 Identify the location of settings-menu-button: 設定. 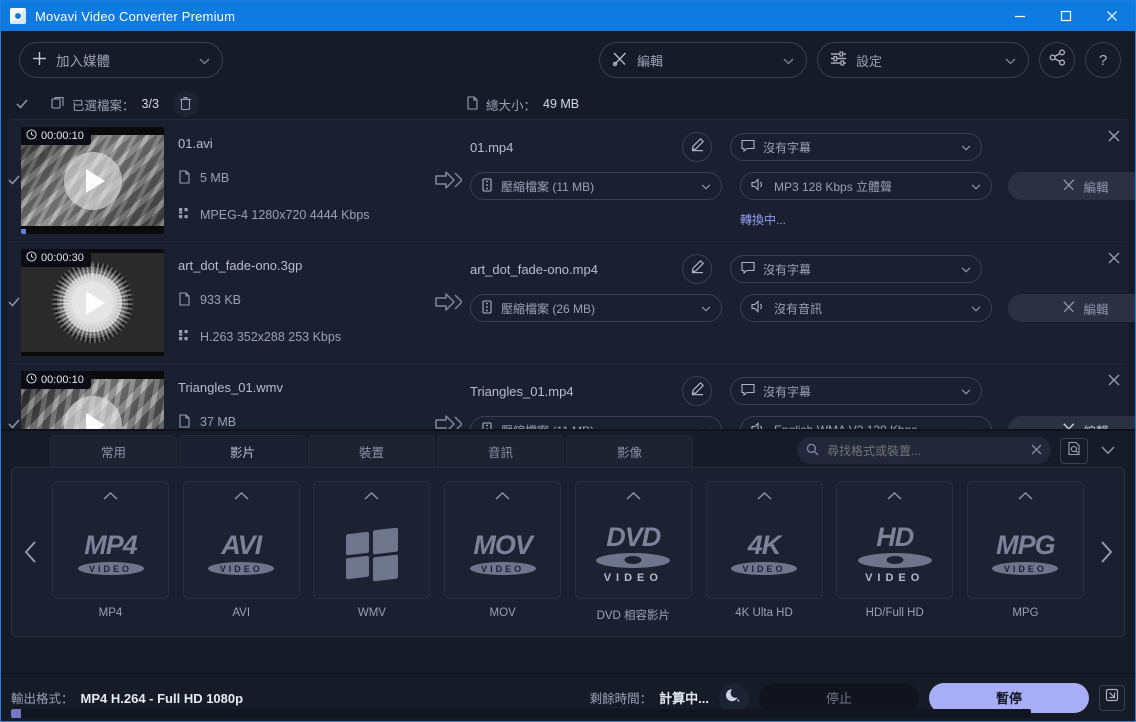
(923, 60).